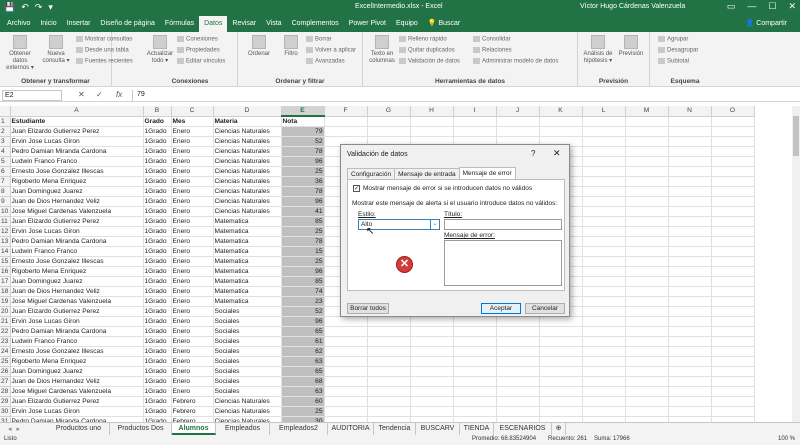  What do you see at coordinates (303, 121) in the screenshot?
I see `cell: Nota` at bounding box center [303, 121].